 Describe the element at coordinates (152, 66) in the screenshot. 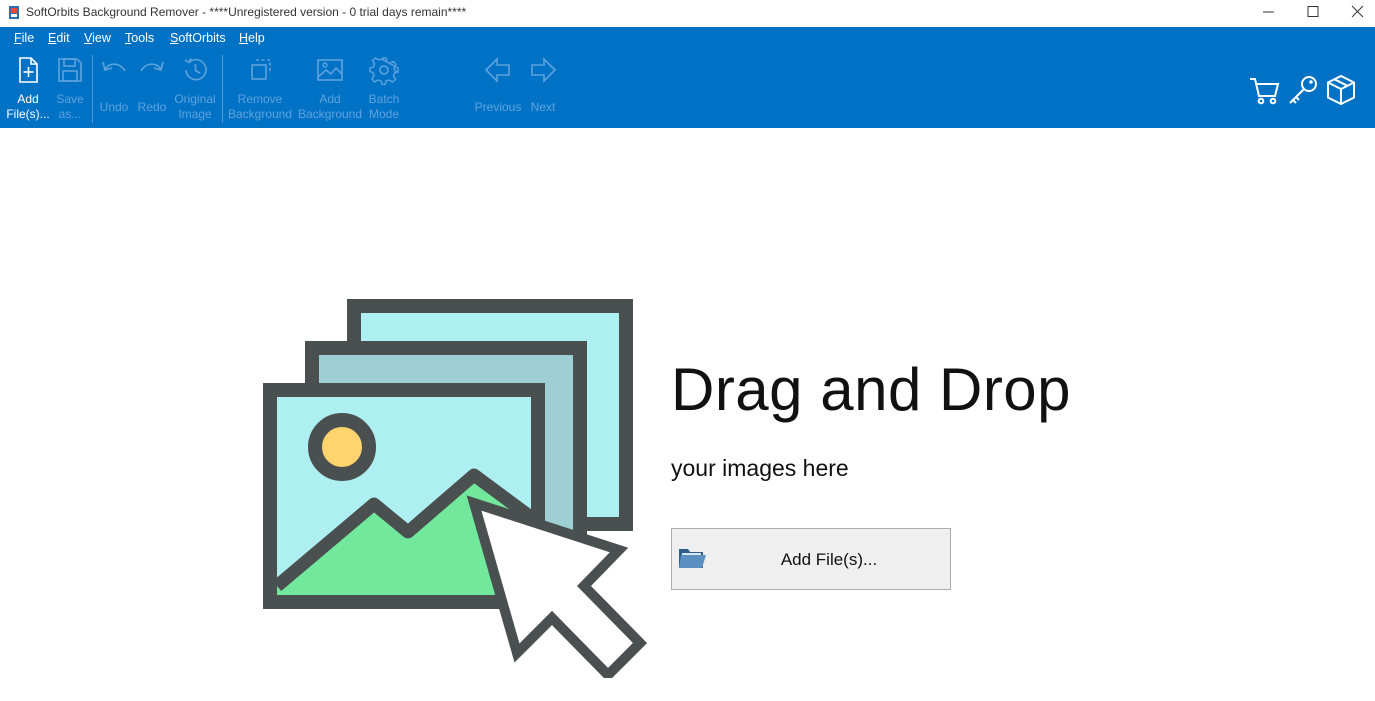

I see `redo-icon` at that location.